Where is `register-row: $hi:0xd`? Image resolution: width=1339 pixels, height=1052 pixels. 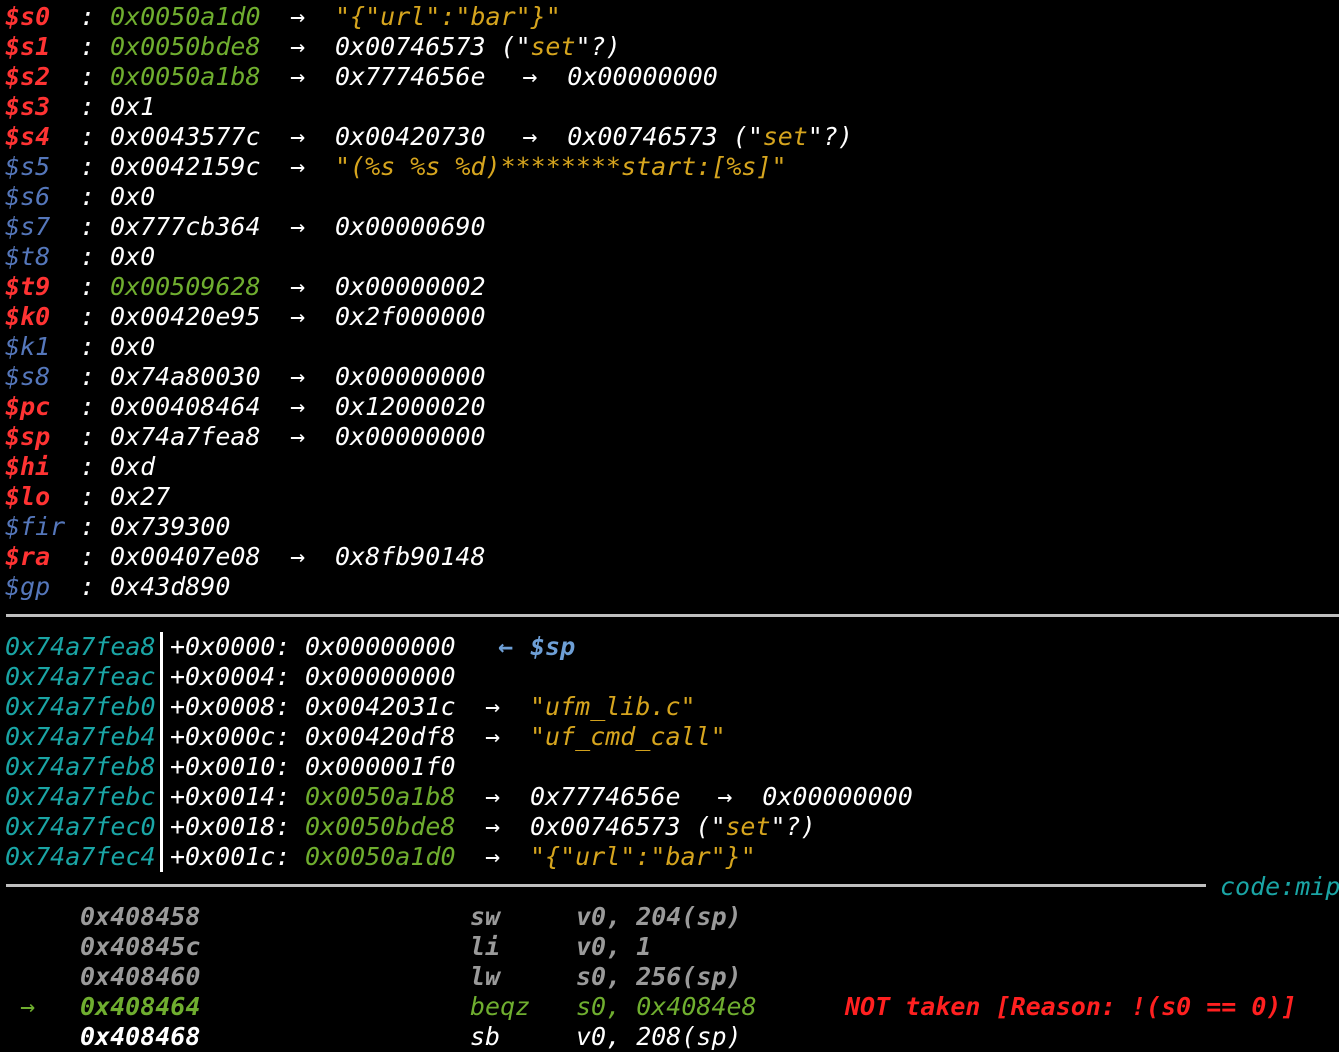 register-row: $hi:0xd is located at coordinates (669, 467).